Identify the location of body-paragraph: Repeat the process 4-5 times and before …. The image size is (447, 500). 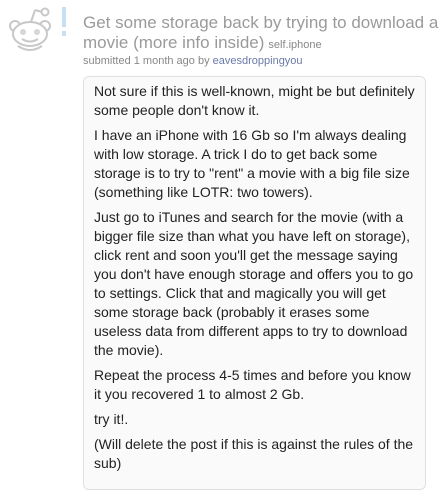
(252, 384).